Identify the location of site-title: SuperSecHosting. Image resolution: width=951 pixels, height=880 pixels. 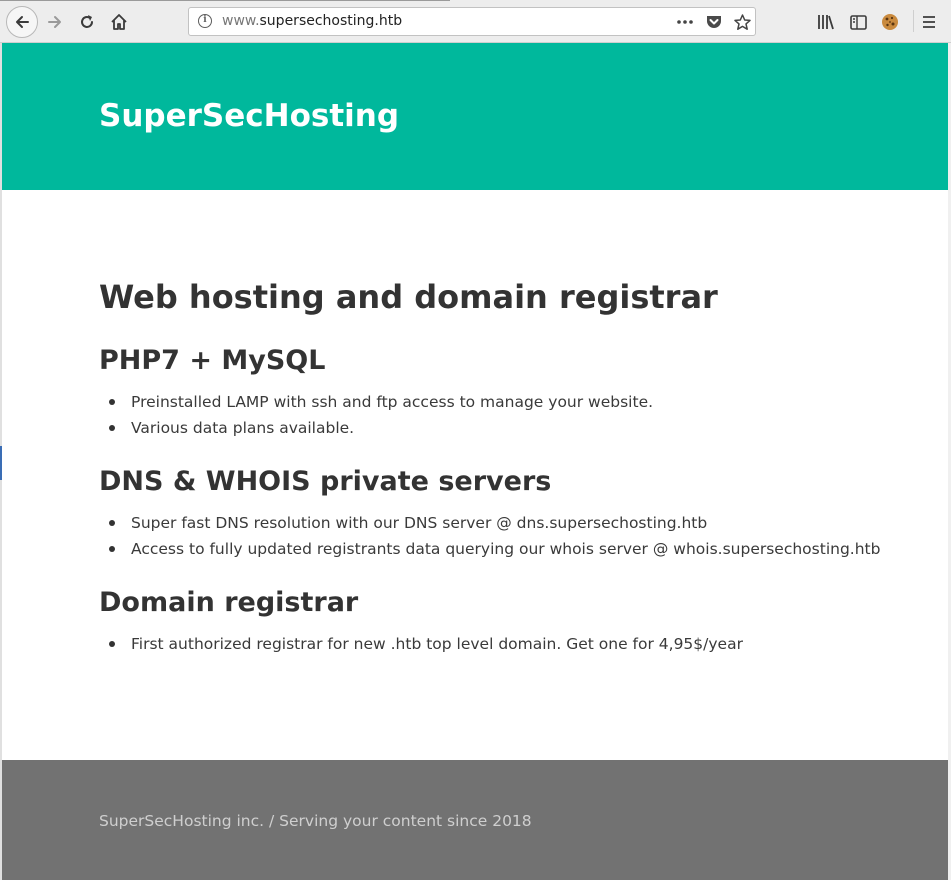
(249, 116).